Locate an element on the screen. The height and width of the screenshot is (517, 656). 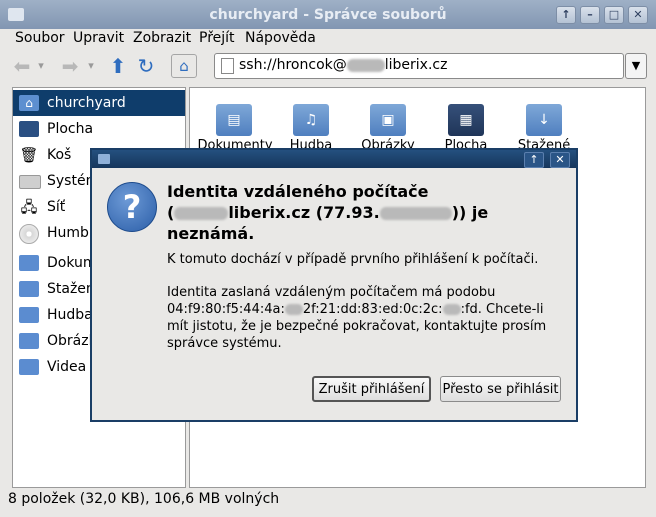
location-text: ssh://hroncok@ liberix.cz is located at coordinates (343, 65).